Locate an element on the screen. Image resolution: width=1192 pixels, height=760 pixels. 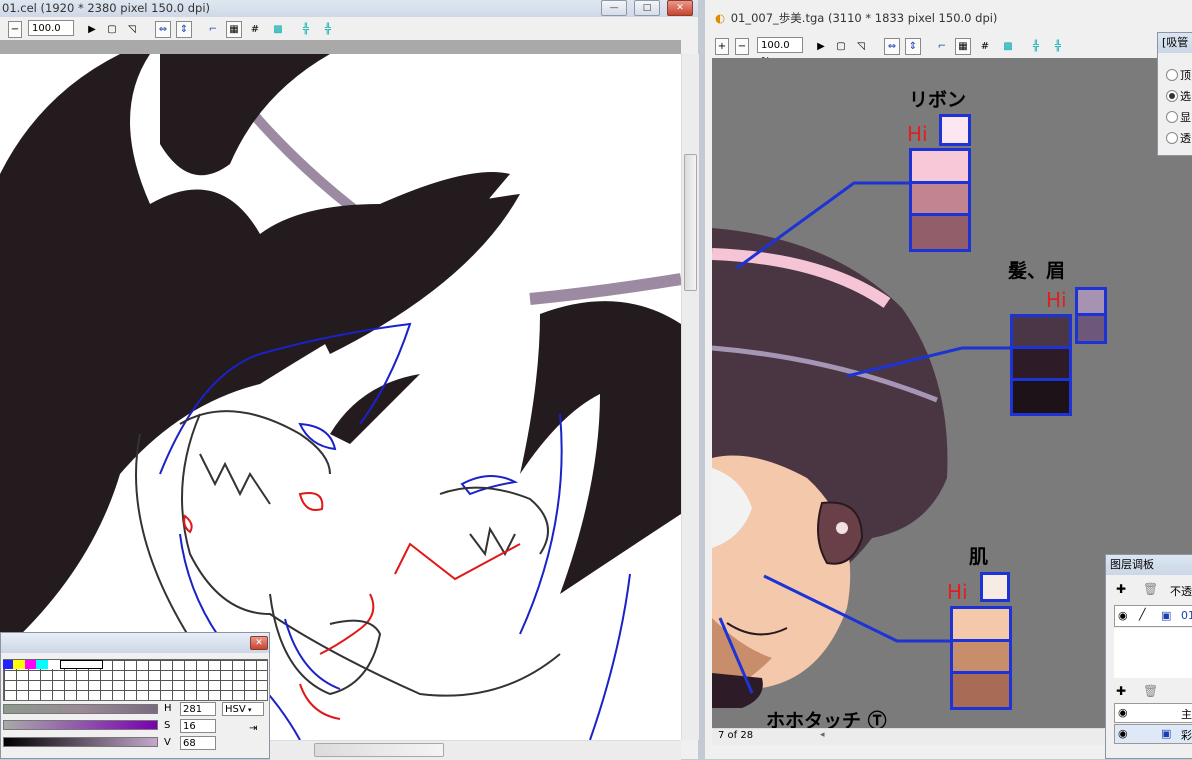
layer-row: ◉ ▣ 彩 is located at coordinates (1153, 734).